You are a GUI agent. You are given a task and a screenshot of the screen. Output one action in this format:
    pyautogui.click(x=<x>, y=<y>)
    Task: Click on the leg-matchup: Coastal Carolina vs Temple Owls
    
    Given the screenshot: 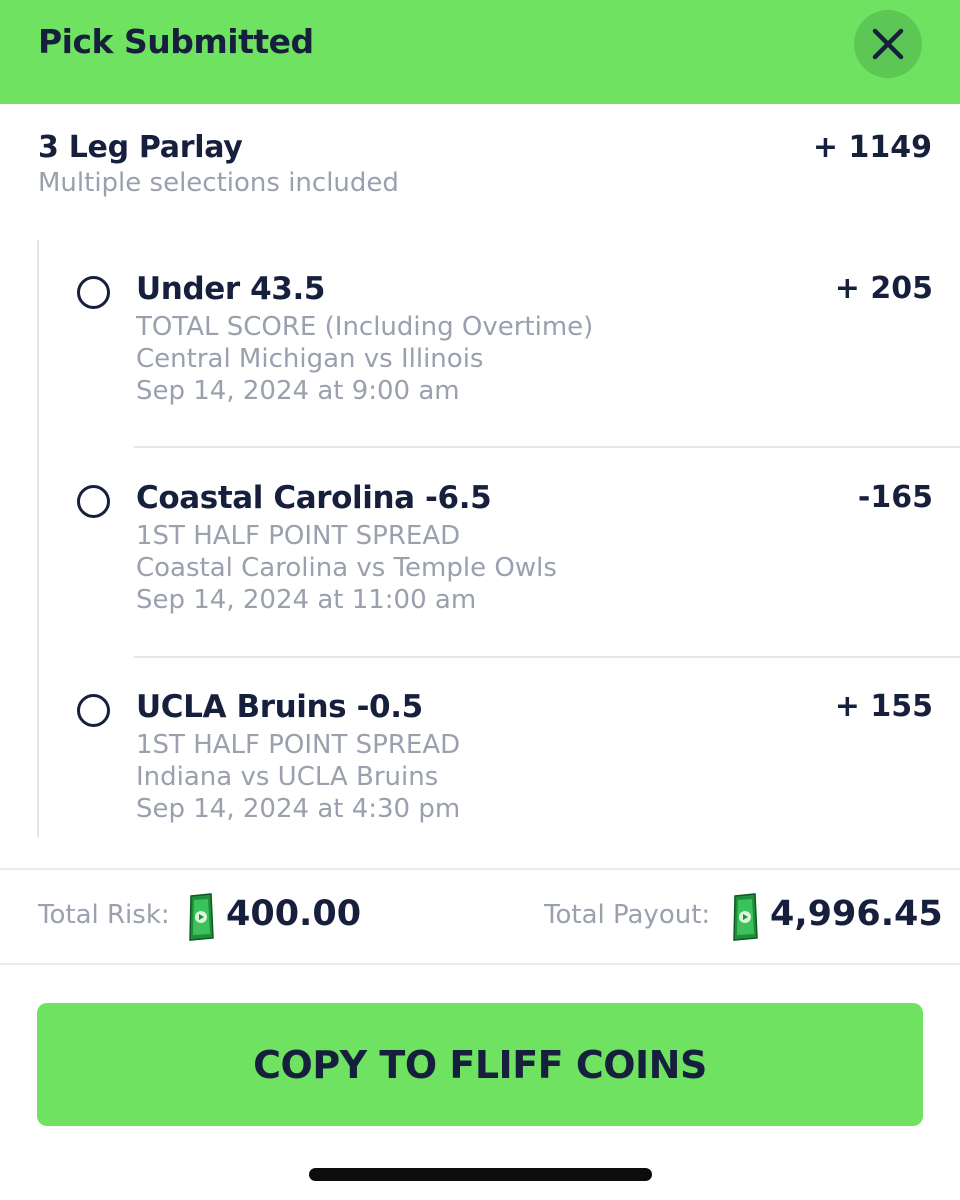 What is the action you would take?
    pyautogui.click(x=346, y=568)
    